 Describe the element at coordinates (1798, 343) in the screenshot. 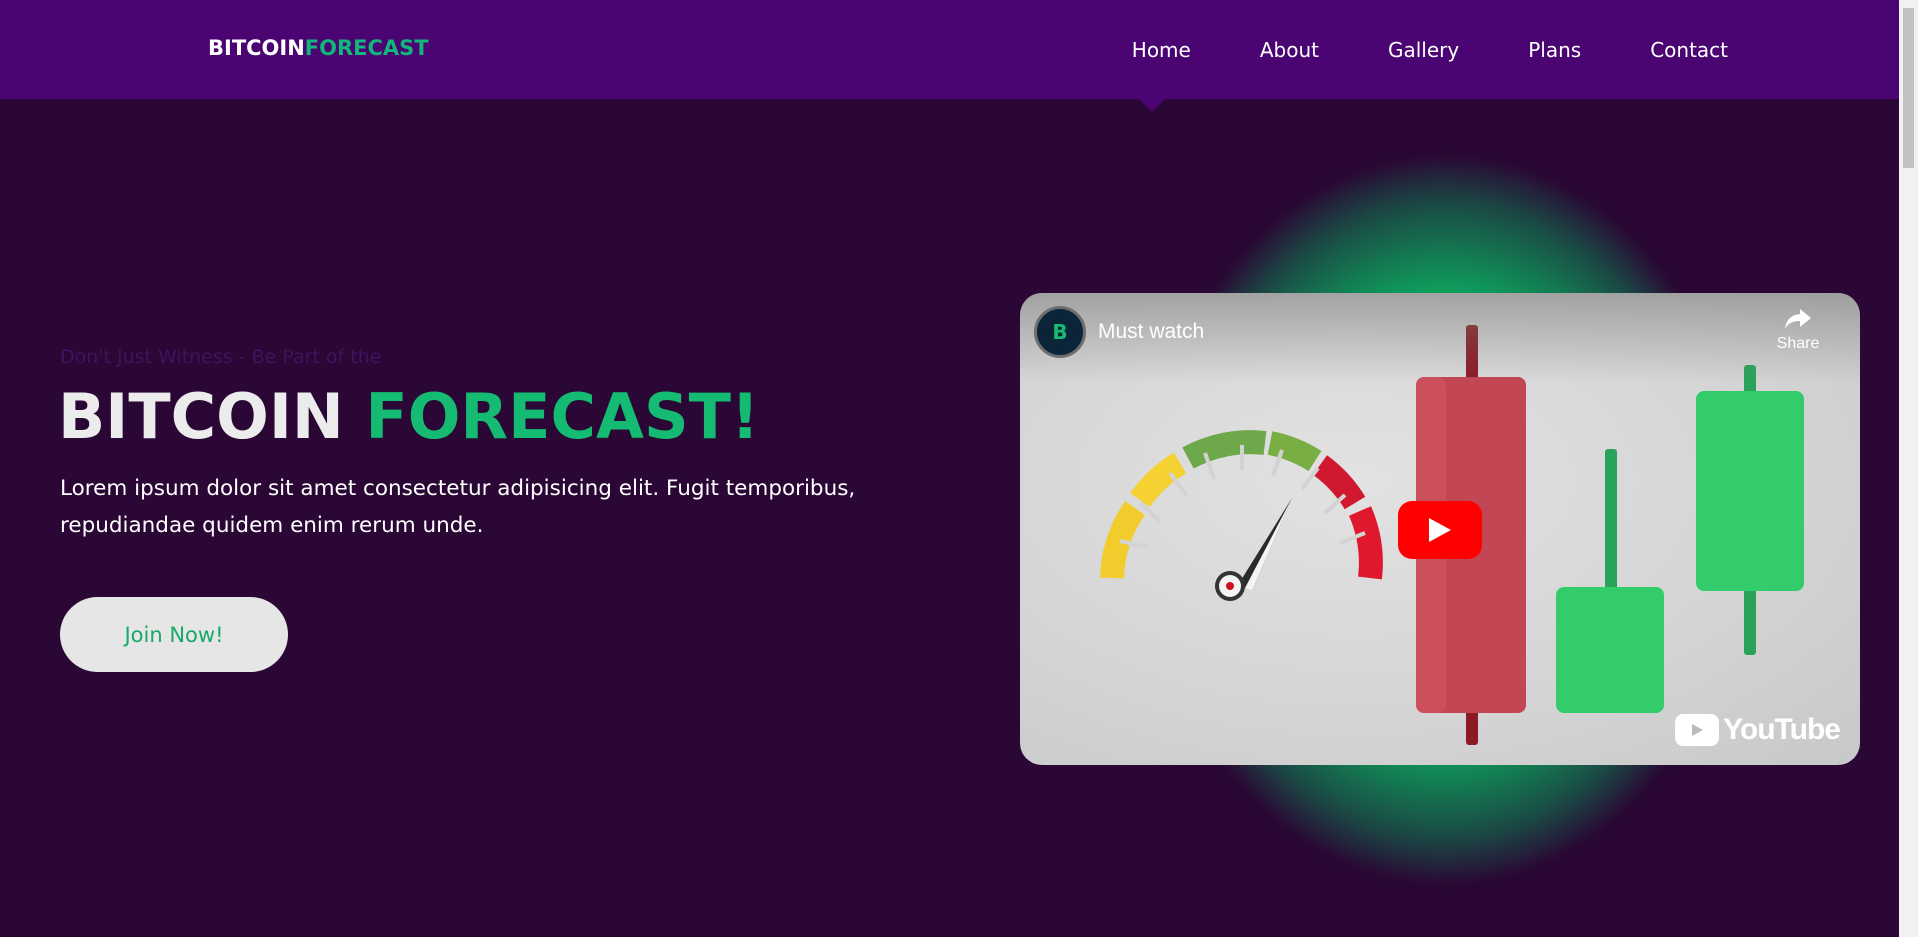

I see `share-label: Share` at that location.